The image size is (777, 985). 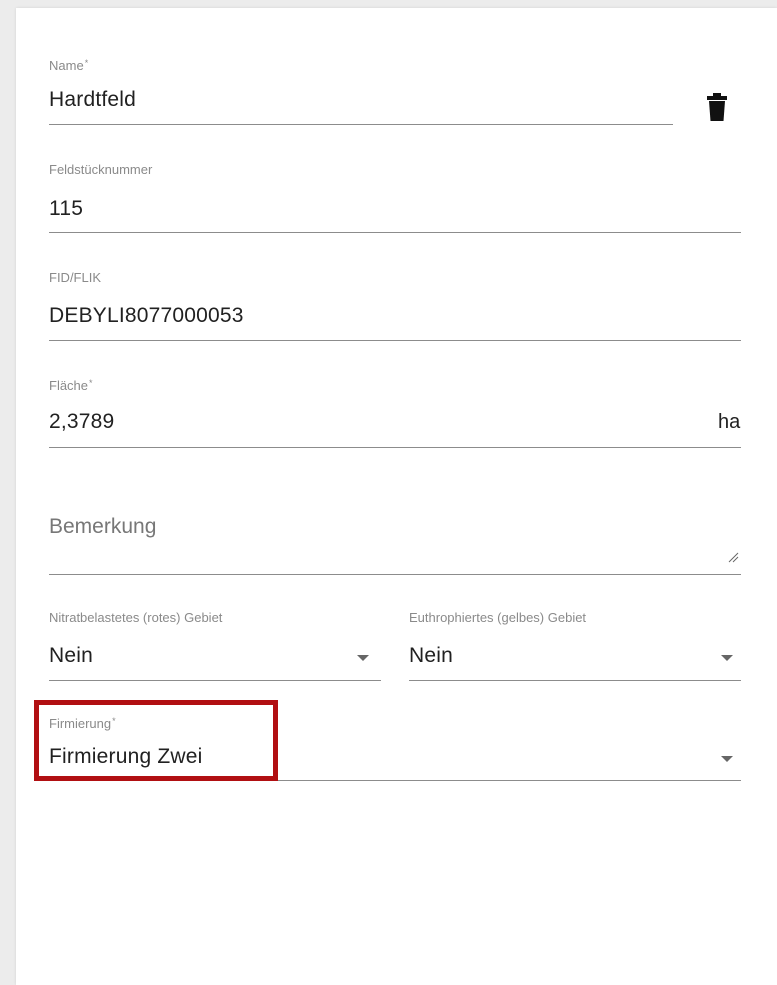 I want to click on name-field: Name* Hardtfeld, so click(x=361, y=91).